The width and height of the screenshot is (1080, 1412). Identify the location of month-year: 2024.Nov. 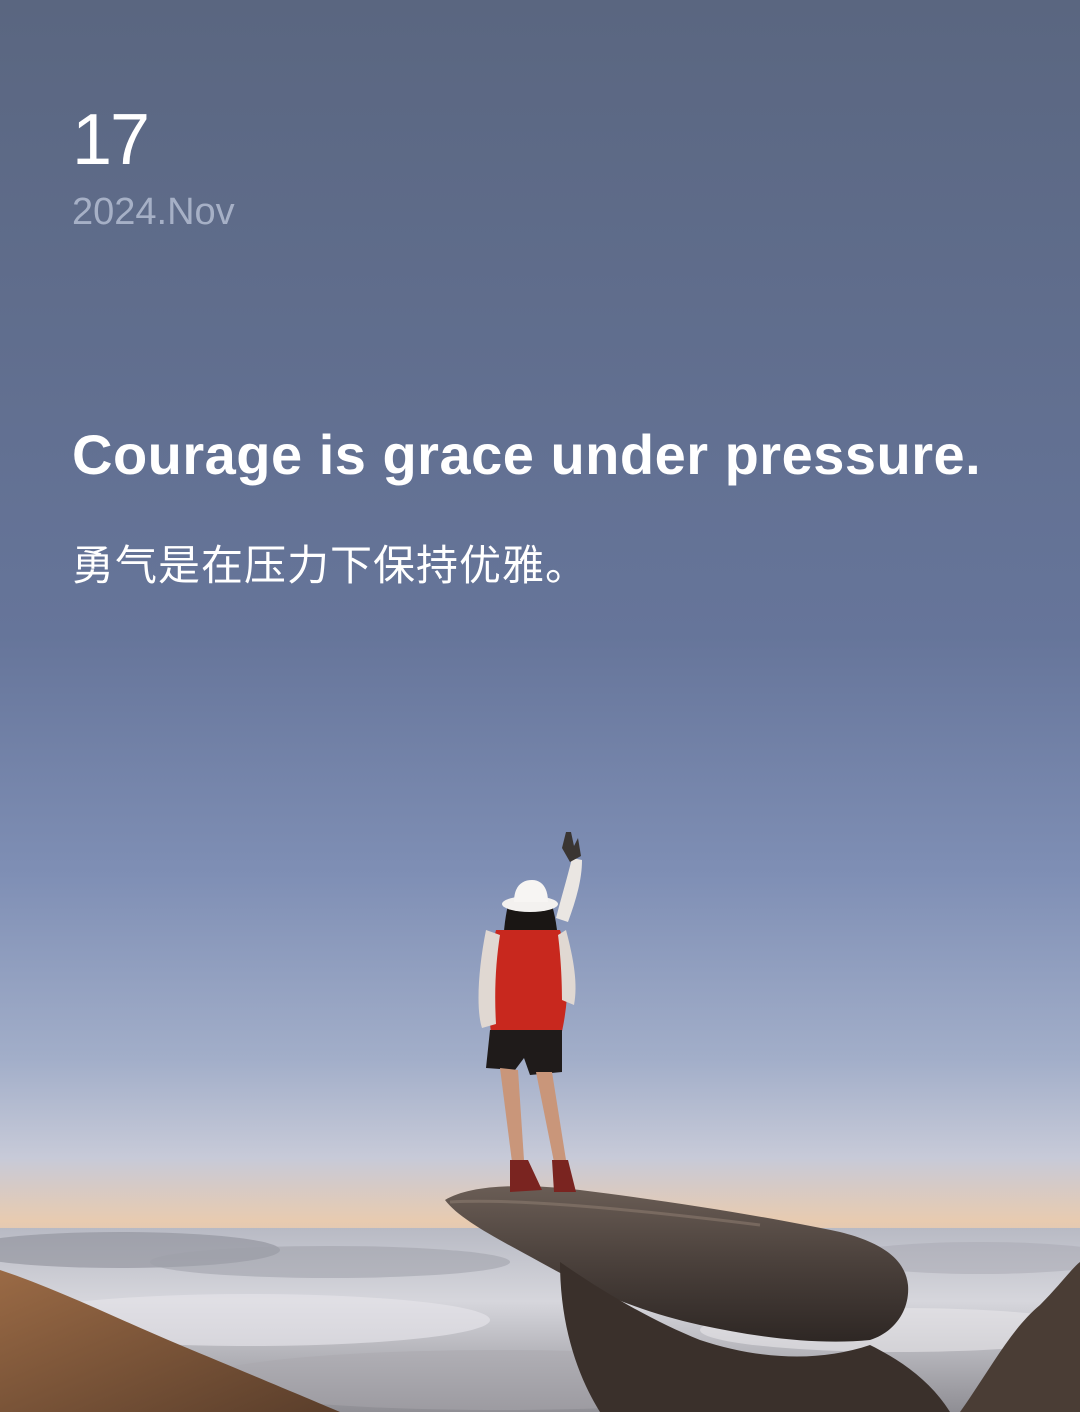
(153, 212).